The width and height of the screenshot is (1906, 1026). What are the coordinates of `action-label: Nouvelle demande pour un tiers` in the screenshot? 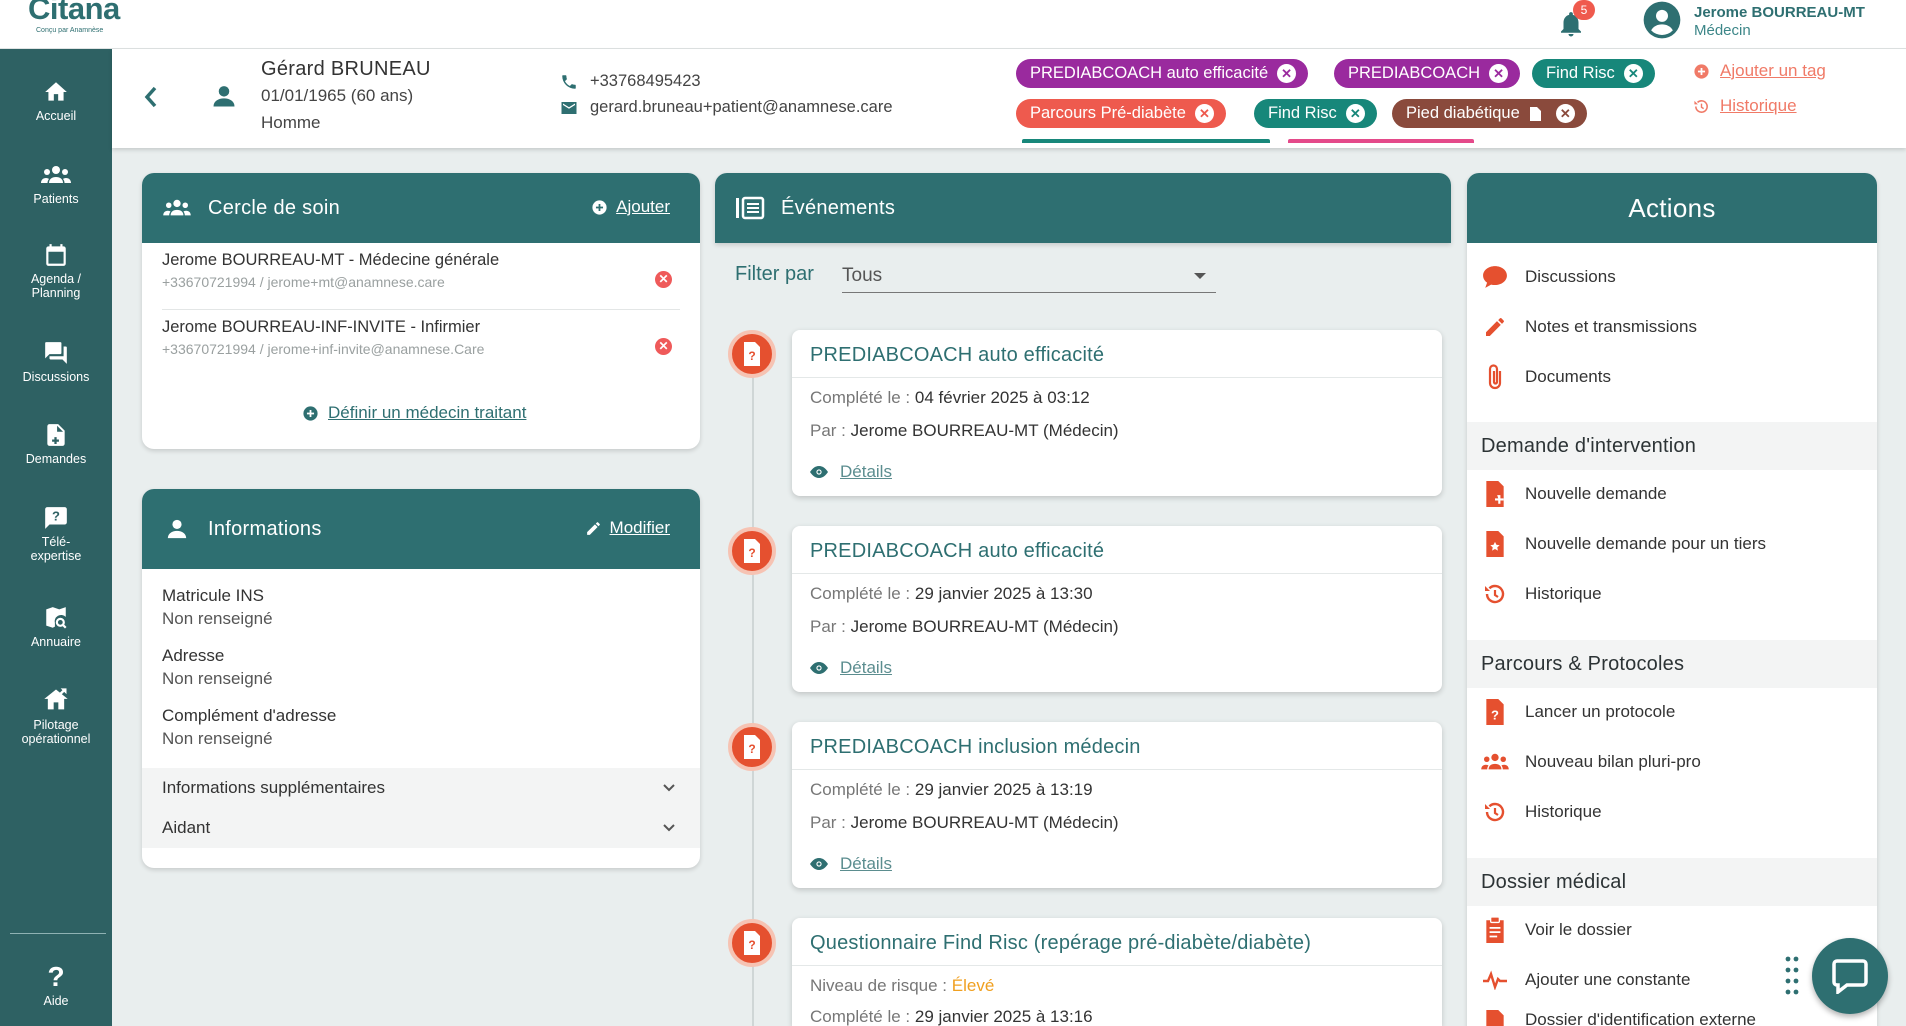 It's located at (1645, 543).